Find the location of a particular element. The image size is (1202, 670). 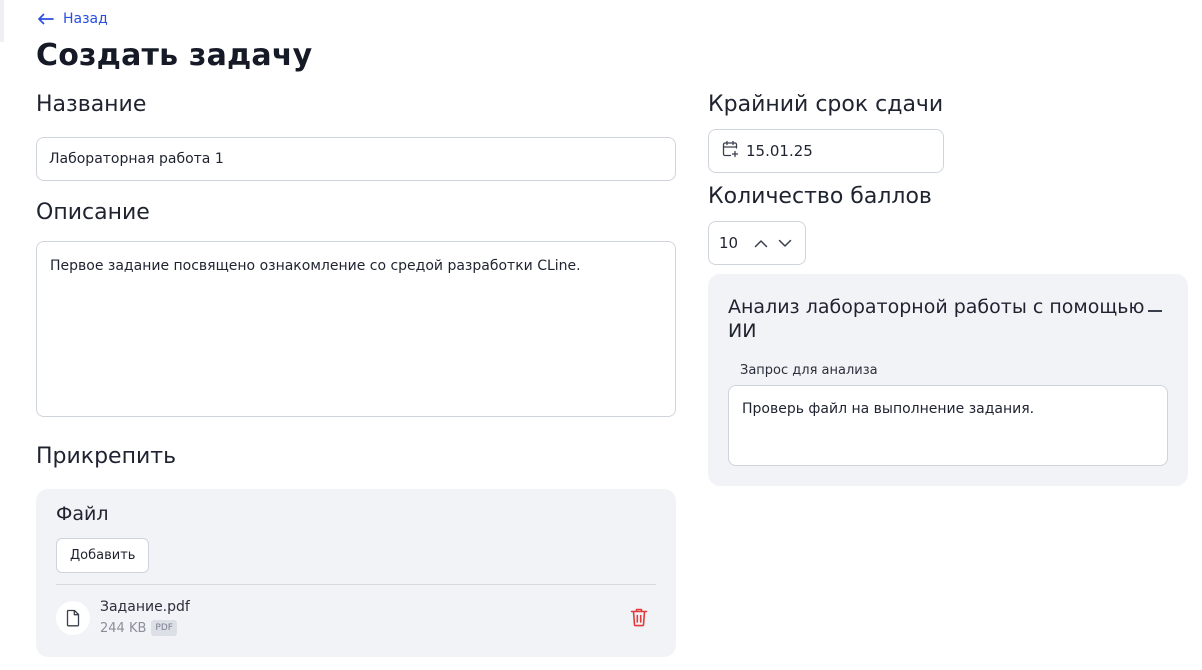

calendar-add-icon is located at coordinates (730, 151).